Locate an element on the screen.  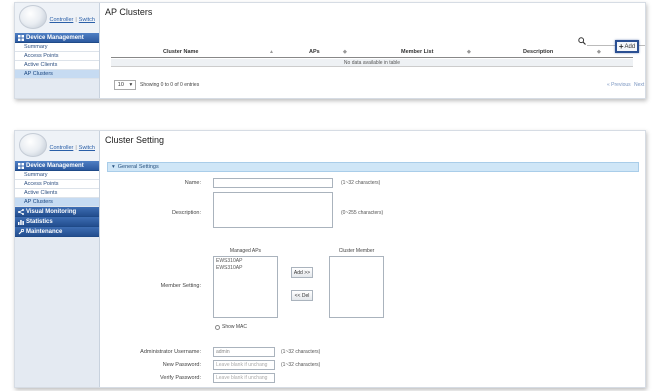
nav-visual-monitoring: Visual Monitoring is located at coordinates (57, 212).